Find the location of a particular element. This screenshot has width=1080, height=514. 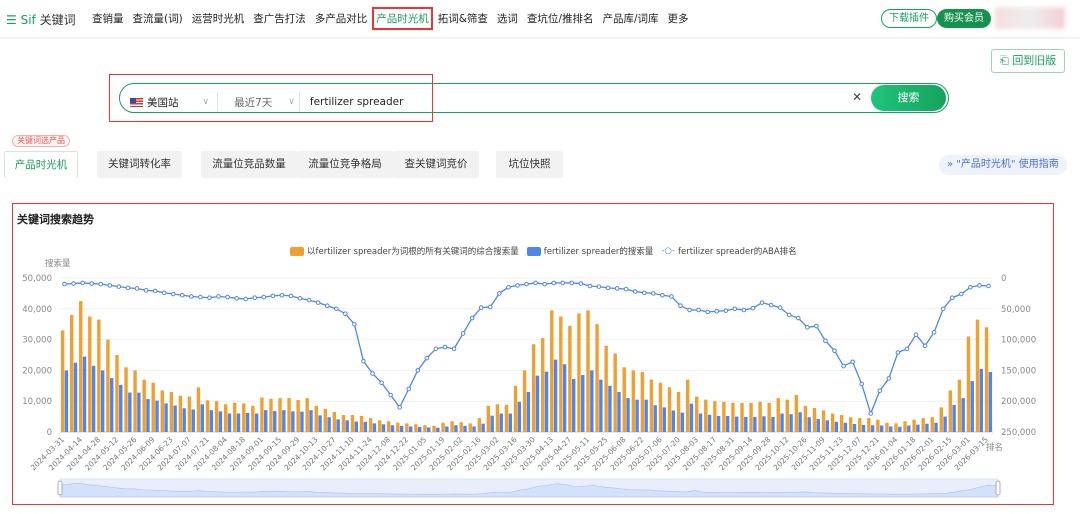

y-left-tick-label: 40,000 is located at coordinates (37, 310).